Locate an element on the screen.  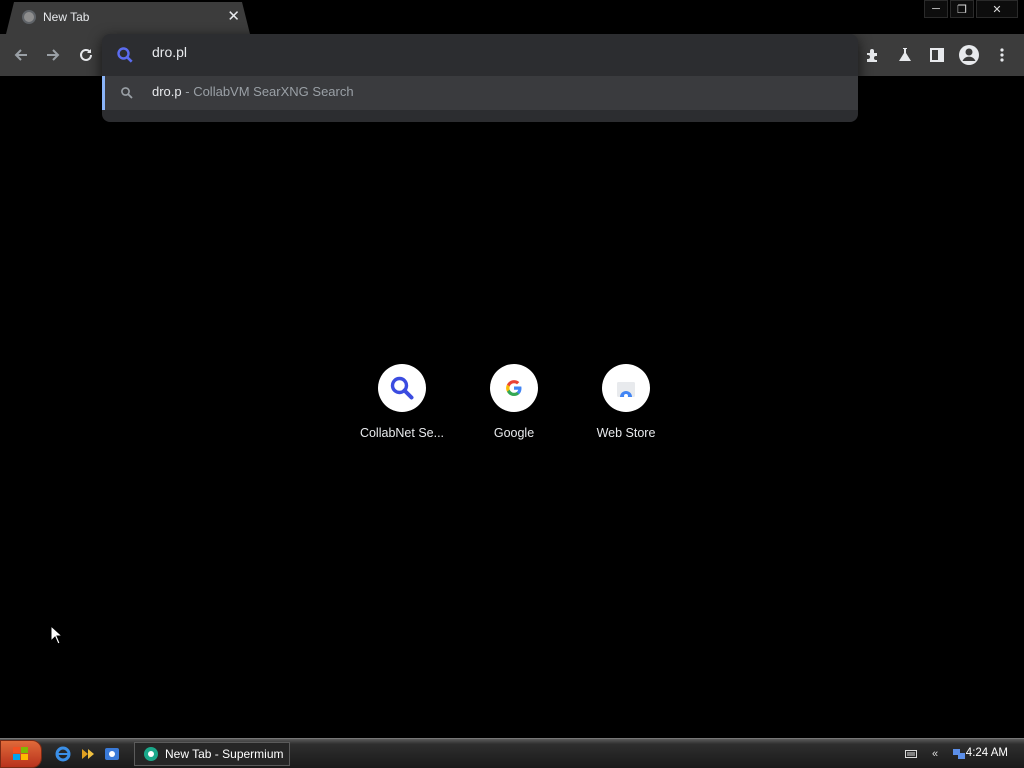
omnibox-popup: dro.p - CollabVM SearXNG Search is located at coordinates (480, 78).